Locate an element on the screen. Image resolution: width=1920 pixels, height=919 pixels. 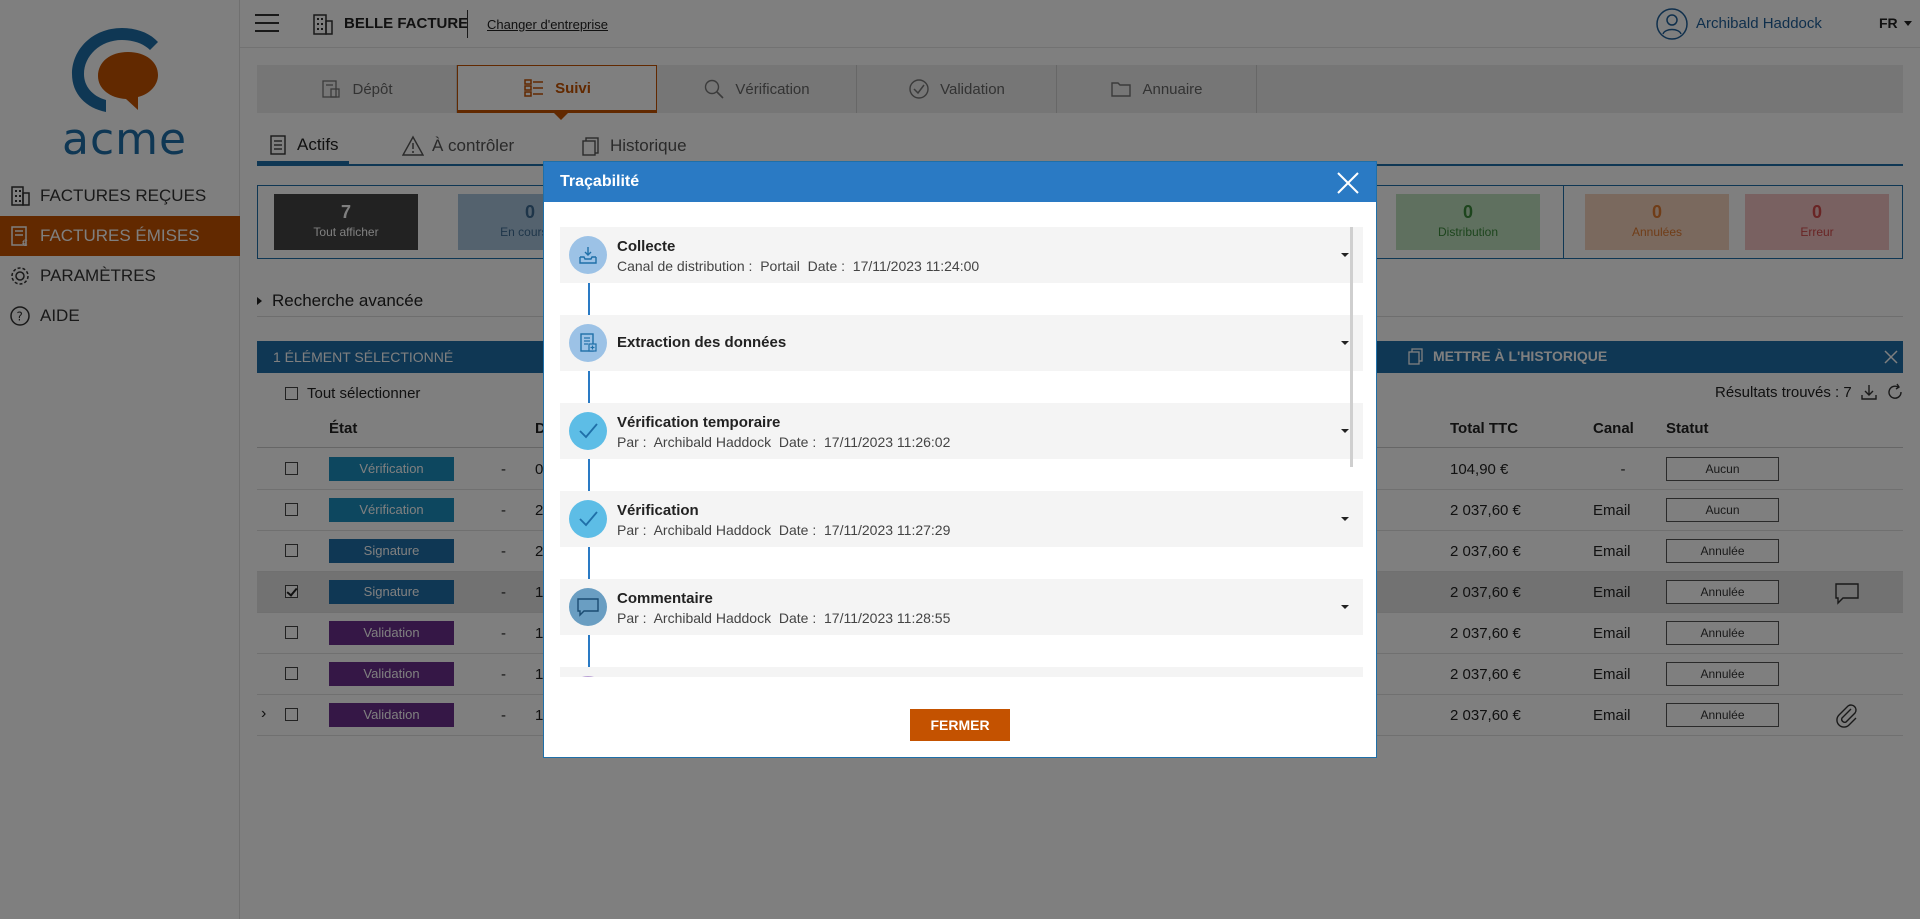
modal-header: Traçabilité is located at coordinates (960, 182).